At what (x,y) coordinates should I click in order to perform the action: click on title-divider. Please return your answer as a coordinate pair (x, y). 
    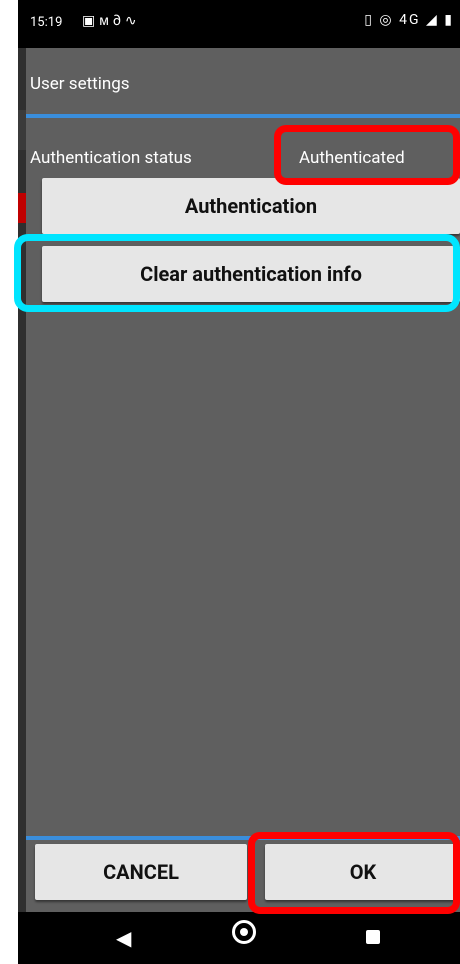
    Looking at the image, I should click on (243, 116).